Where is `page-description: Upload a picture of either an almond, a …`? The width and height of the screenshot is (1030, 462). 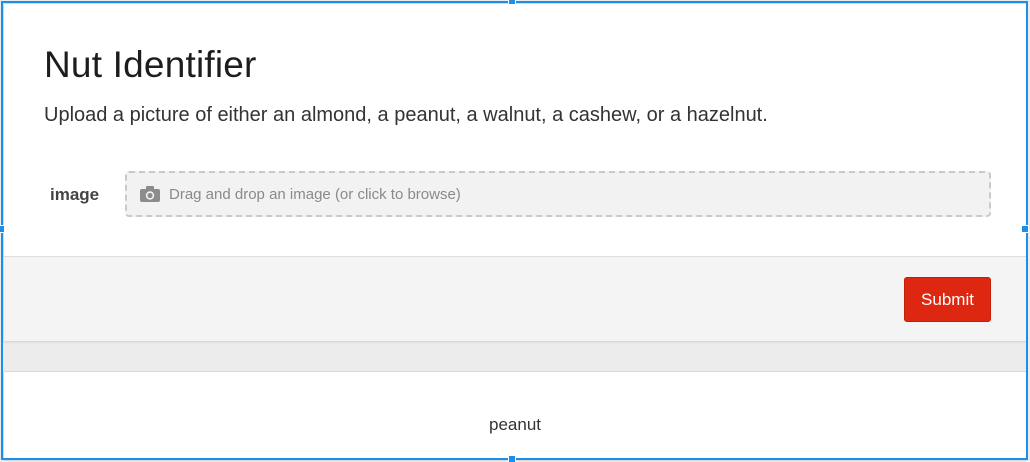 page-description: Upload a picture of either an almond, a … is located at coordinates (406, 115).